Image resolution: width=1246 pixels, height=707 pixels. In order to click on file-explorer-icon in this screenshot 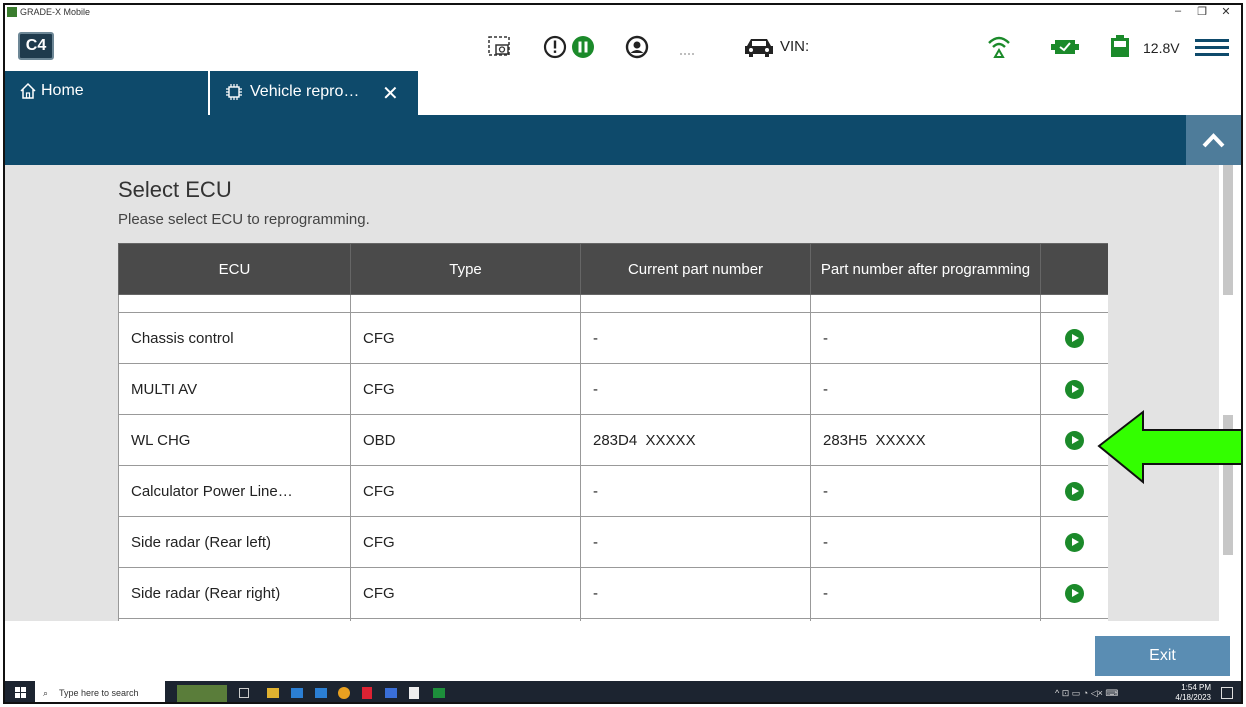, I will do `click(273, 693)`.